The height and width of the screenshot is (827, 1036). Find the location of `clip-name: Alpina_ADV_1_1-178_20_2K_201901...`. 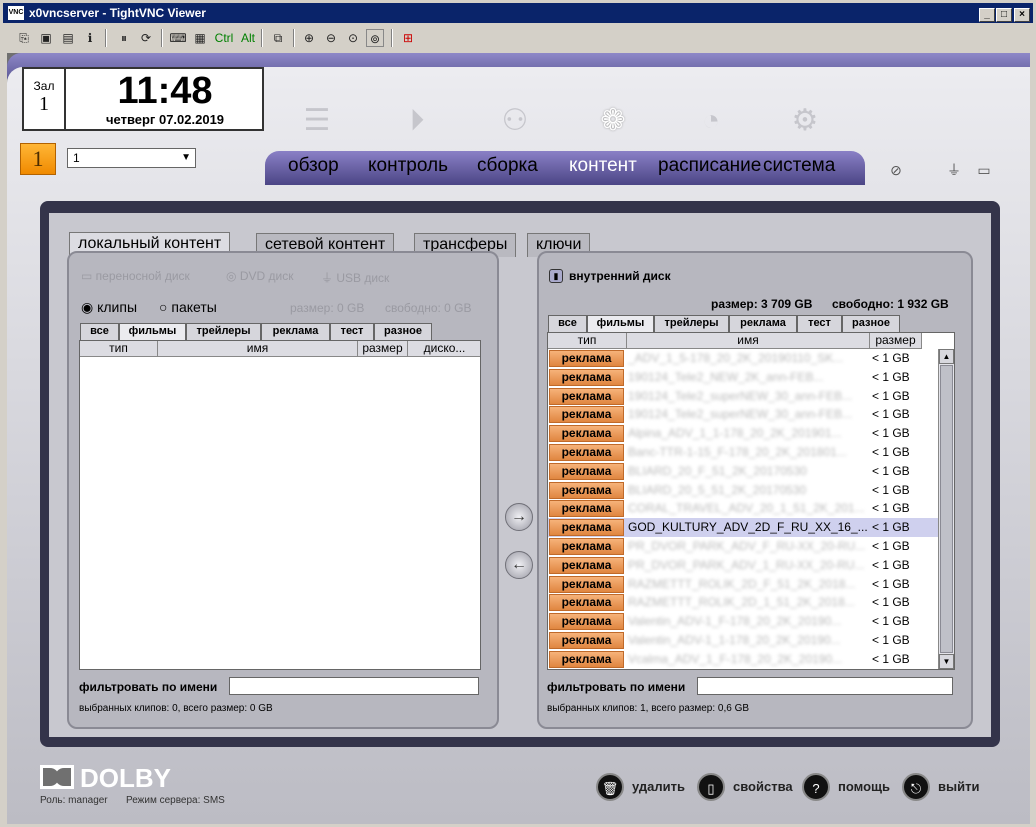

clip-name: Alpina_ADV_1_1-178_20_2K_201901... is located at coordinates (735, 433).